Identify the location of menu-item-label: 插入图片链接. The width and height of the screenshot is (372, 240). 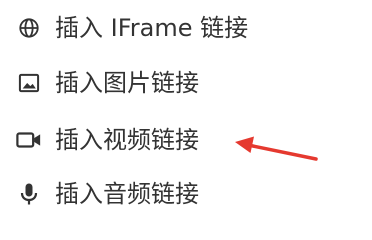
(127, 83).